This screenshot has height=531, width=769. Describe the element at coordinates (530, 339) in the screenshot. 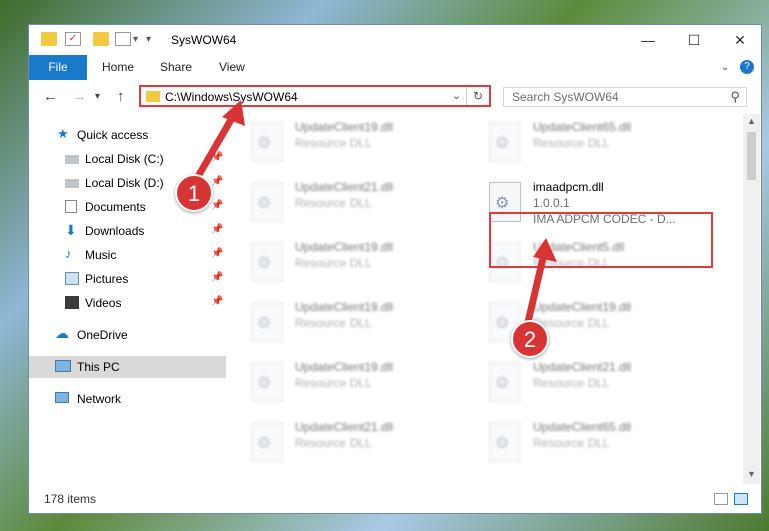

I see `step-2-badge: 2` at that location.